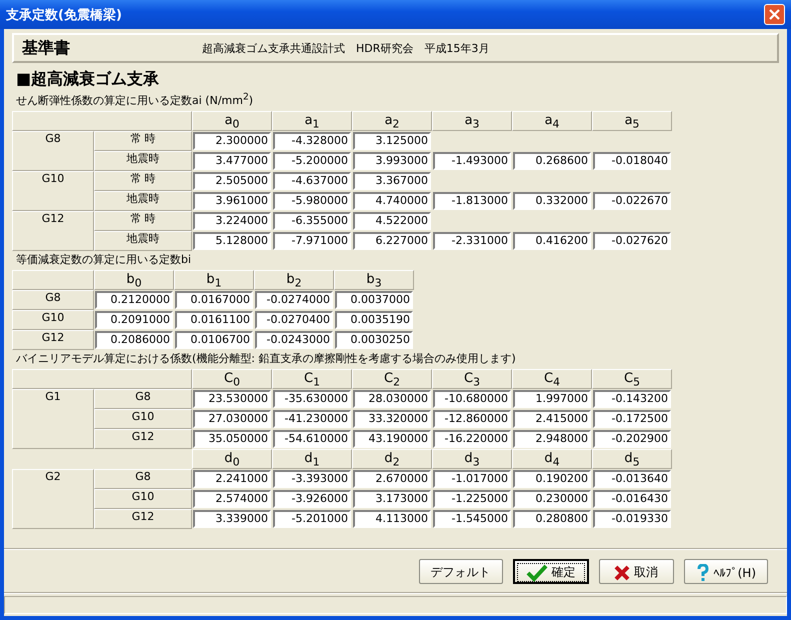 The height and width of the screenshot is (620, 791). What do you see at coordinates (374, 319) in the screenshot?
I see `value-field: 0.0035190` at bounding box center [374, 319].